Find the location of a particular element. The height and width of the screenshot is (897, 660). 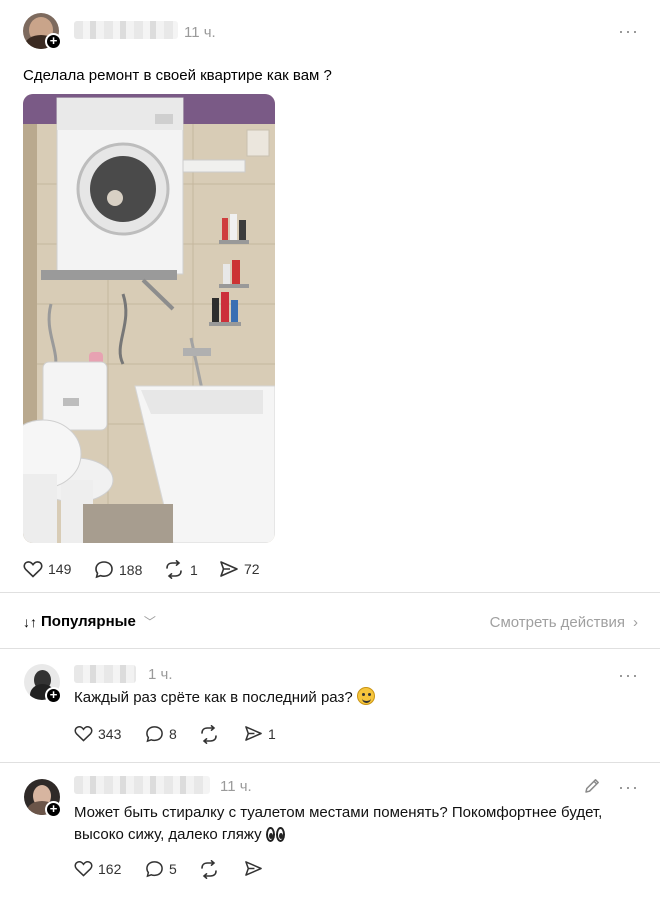

comment-count: 188 is located at coordinates (131, 569).